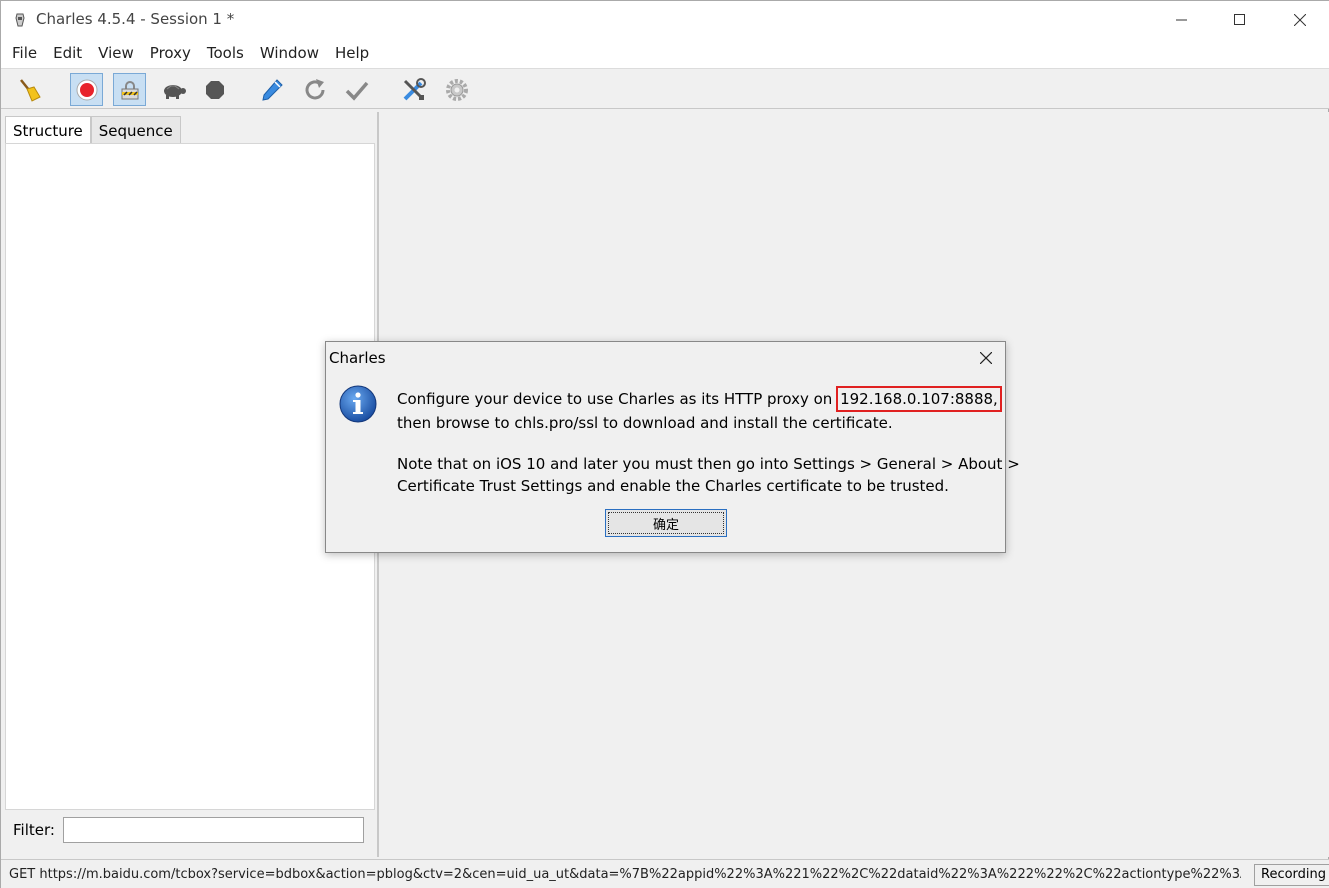 The height and width of the screenshot is (888, 1329). I want to click on filter-row: Filter:, so click(188, 830).